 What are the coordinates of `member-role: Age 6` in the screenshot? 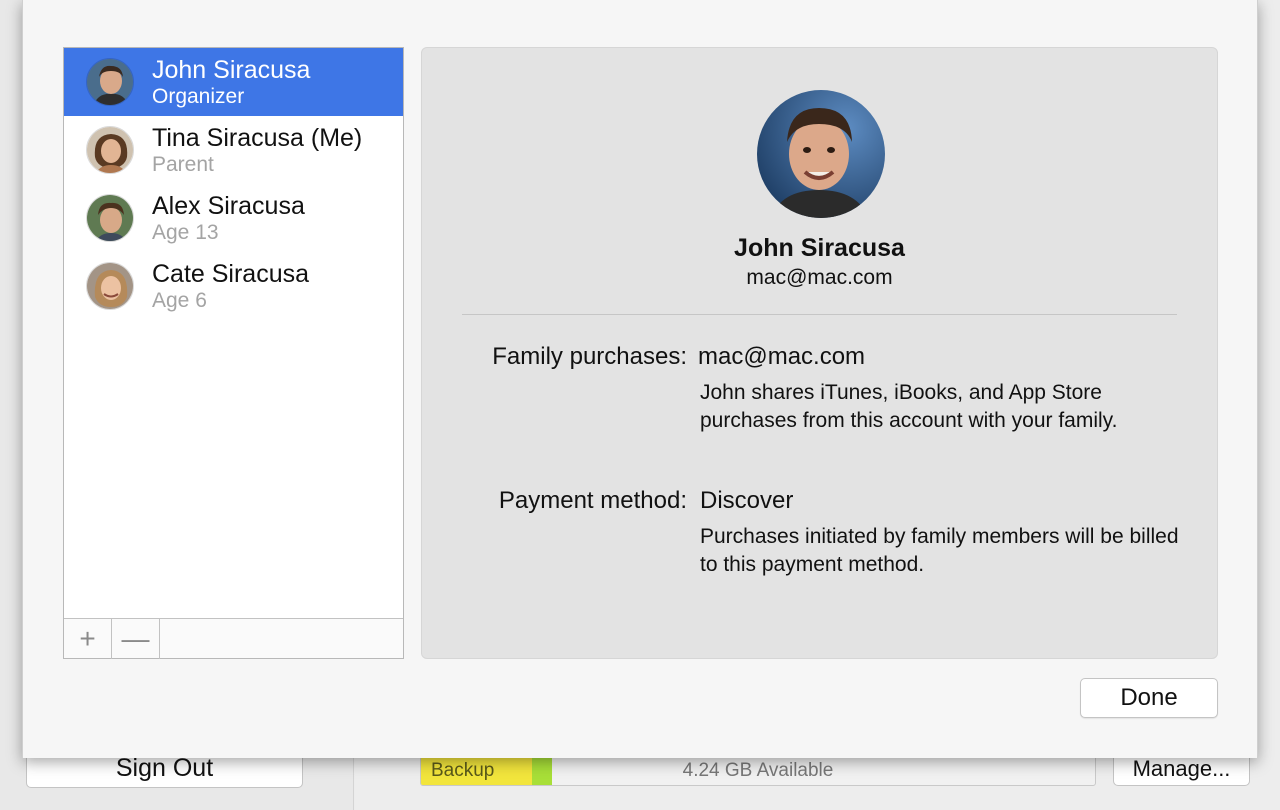 It's located at (179, 300).